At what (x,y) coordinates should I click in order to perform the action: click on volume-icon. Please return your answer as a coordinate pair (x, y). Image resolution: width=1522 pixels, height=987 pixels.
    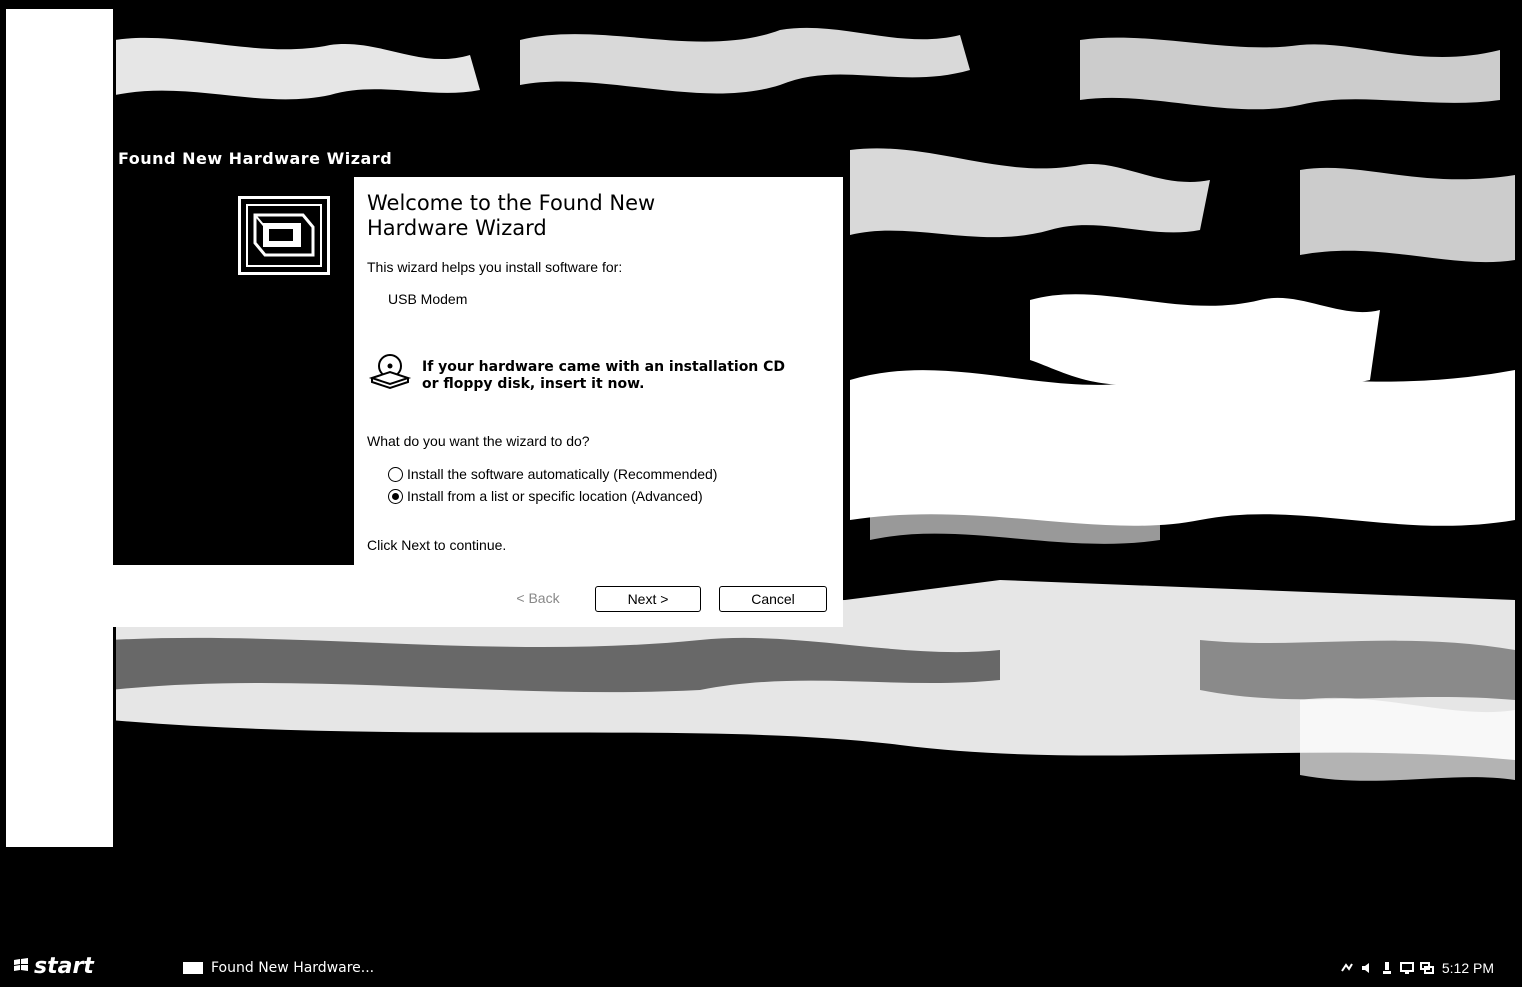
    Looking at the image, I should click on (1367, 968).